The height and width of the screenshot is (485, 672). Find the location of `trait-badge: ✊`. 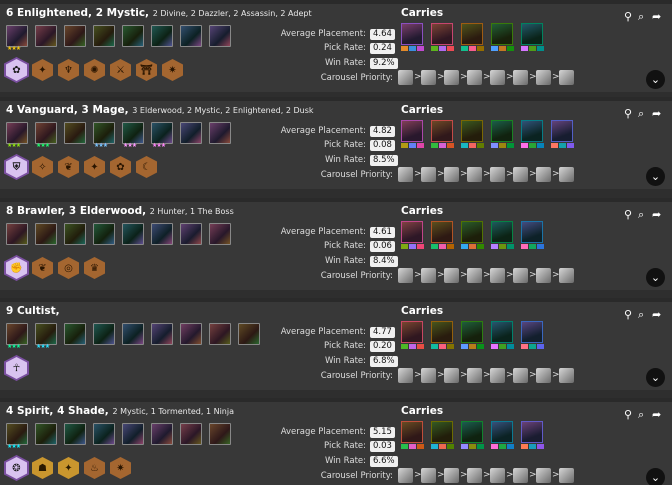

trait-badge: ✊ is located at coordinates (16, 268).